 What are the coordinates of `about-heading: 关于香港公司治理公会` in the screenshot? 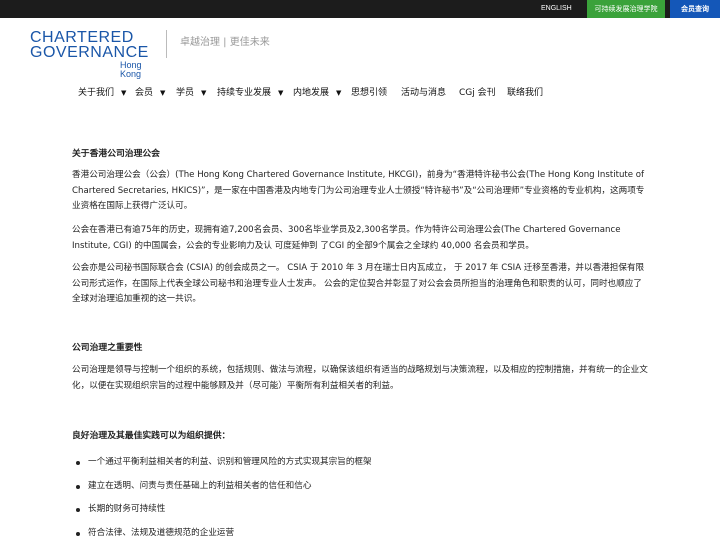 It's located at (116, 155).